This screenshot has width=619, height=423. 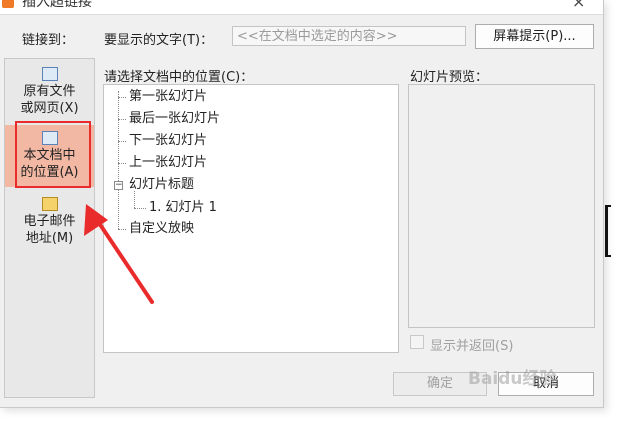 I want to click on tree-item-last-slide: 最后一张幻灯片, so click(x=174, y=119).